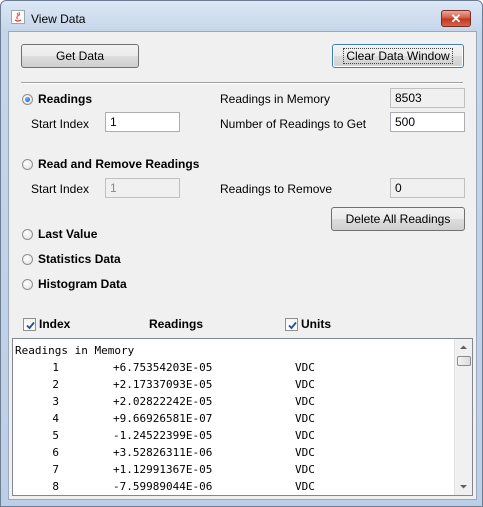  Describe the element at coordinates (142, 188) in the screenshot. I see `remove-start-index-field: 1` at that location.